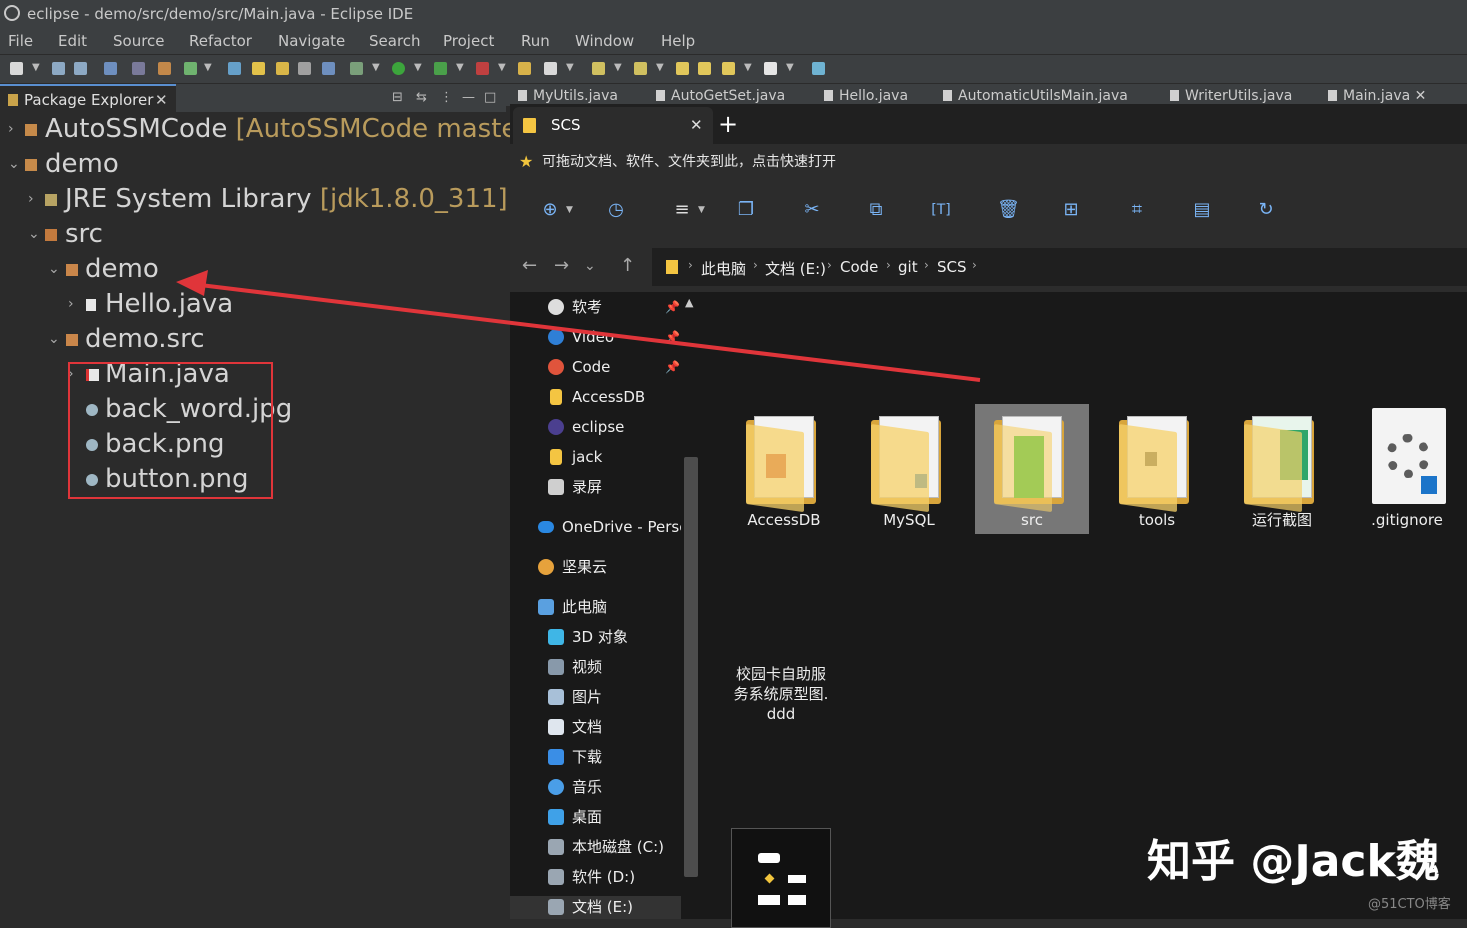 Image resolution: width=1467 pixels, height=928 pixels. I want to click on file-item-gitignore: .gitignore, so click(1407, 469).